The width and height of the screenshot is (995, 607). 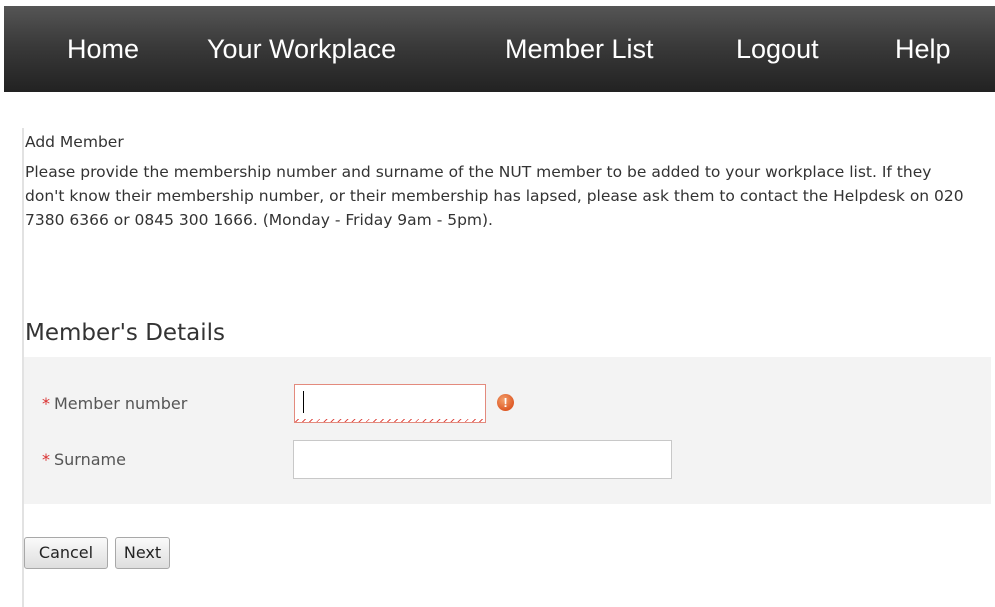 What do you see at coordinates (482, 459) in the screenshot?
I see `surname-input` at bounding box center [482, 459].